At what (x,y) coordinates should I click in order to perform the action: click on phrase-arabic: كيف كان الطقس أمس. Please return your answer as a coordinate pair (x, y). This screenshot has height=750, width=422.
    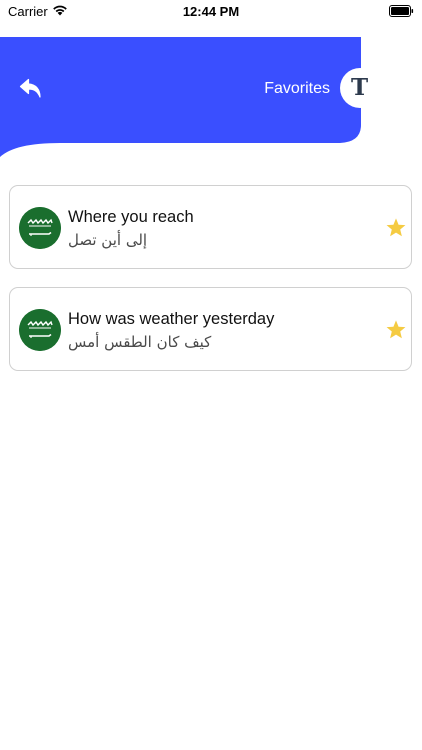
    Looking at the image, I should click on (140, 342).